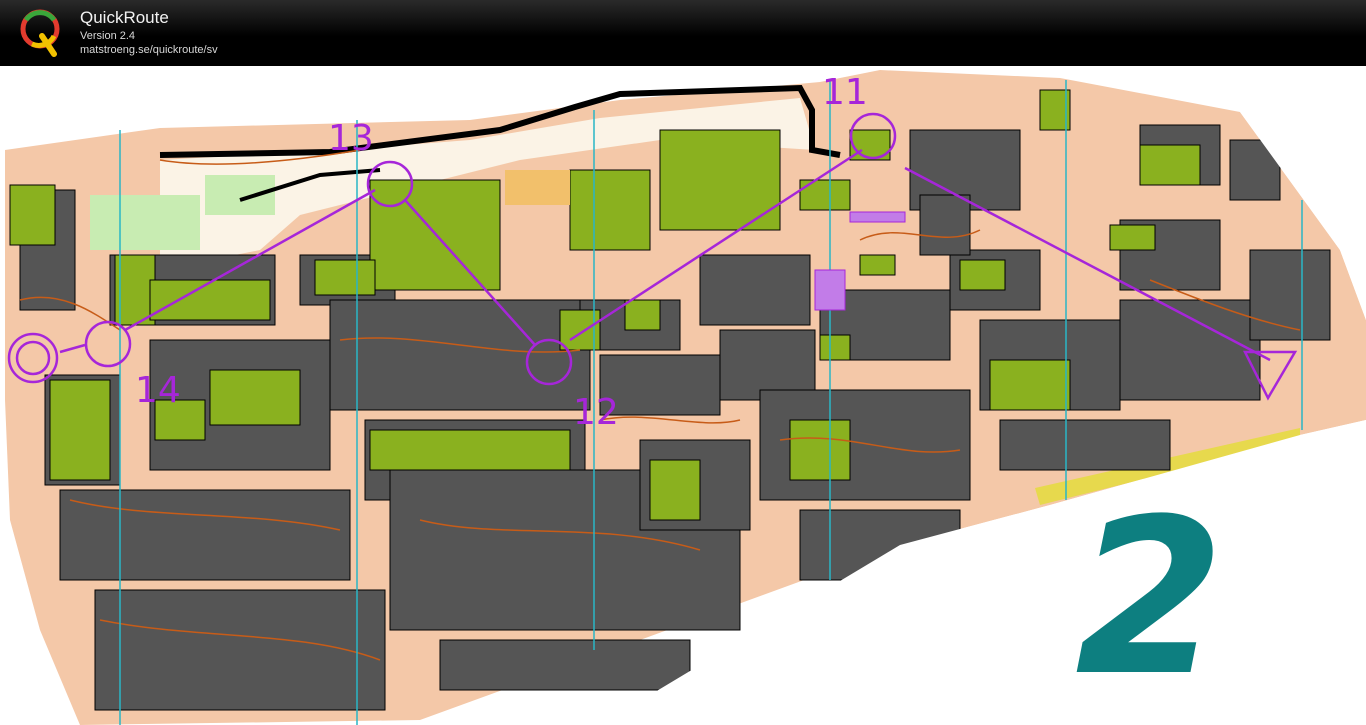  What do you see at coordinates (158, 390) in the screenshot?
I see `control-label-14: 14` at bounding box center [158, 390].